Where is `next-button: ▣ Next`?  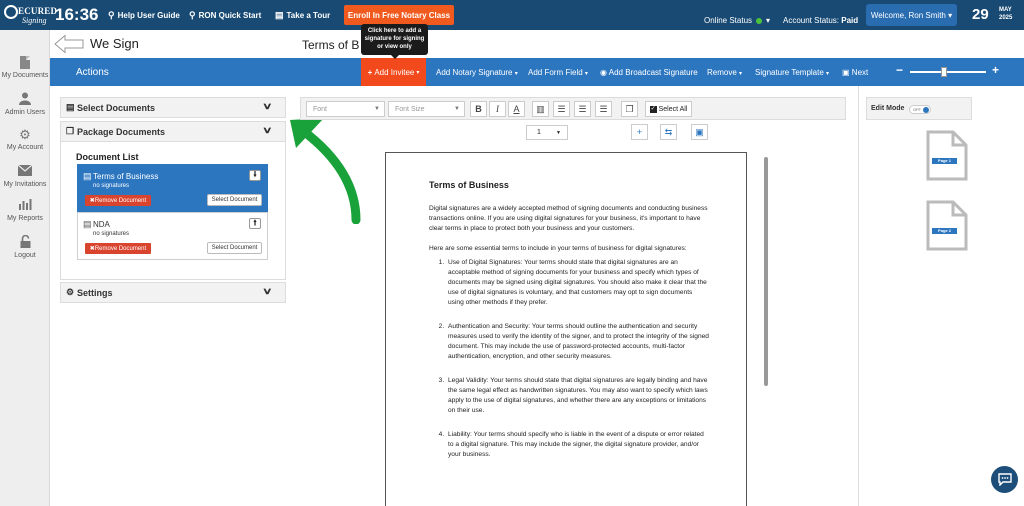 next-button: ▣ Next is located at coordinates (855, 72).